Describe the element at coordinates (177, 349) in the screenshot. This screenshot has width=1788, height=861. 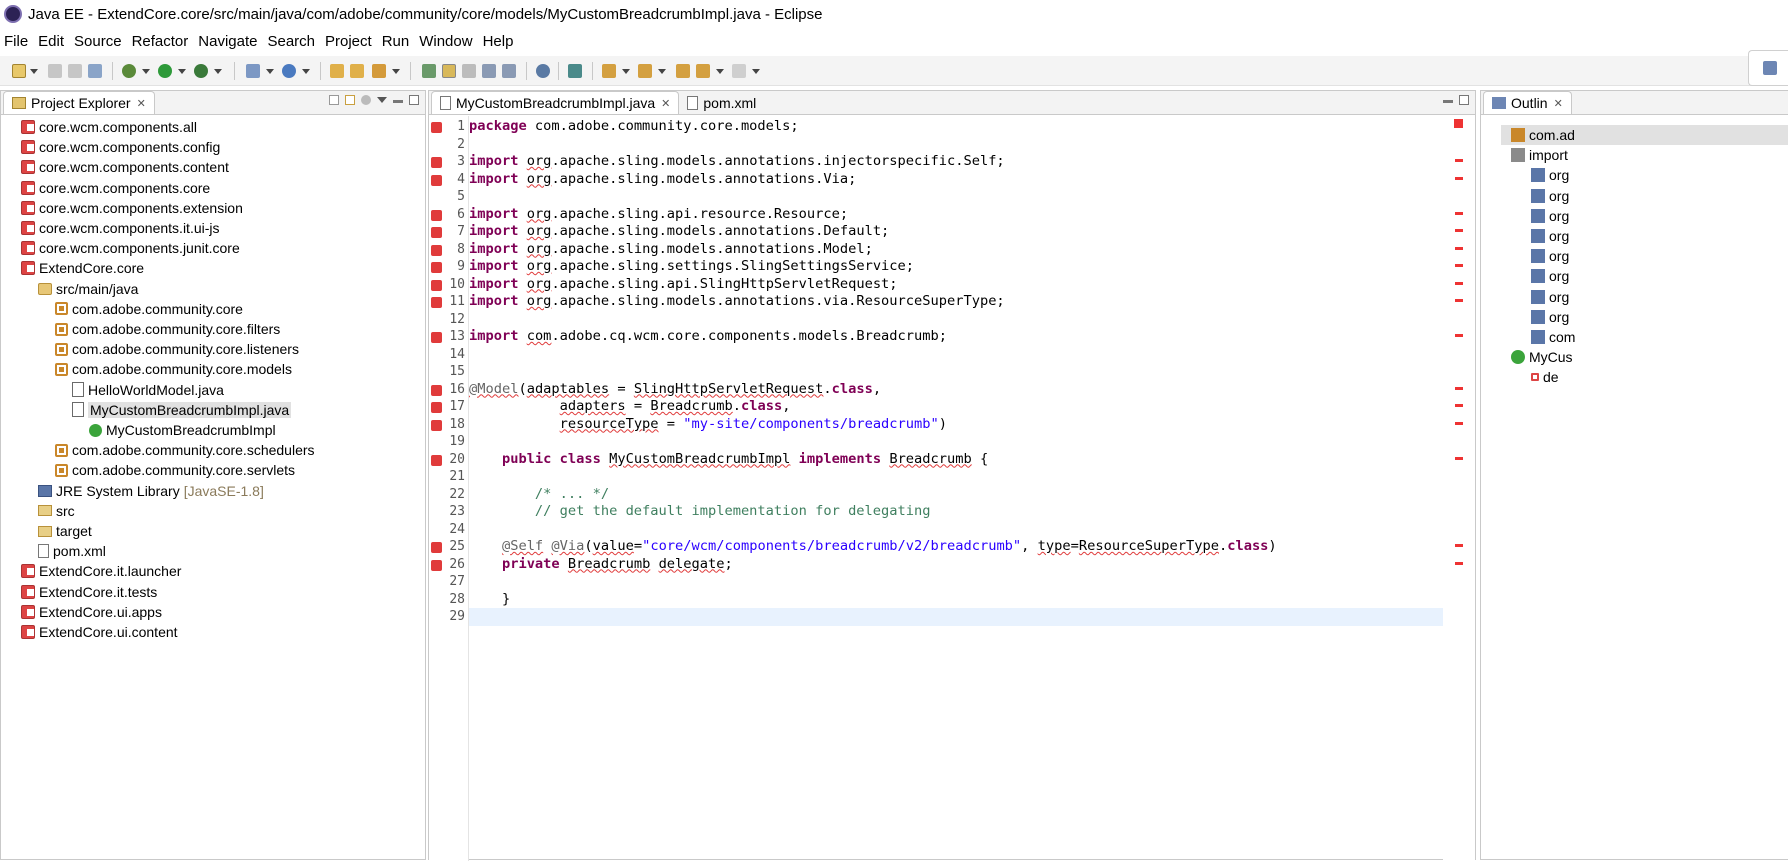
I see `tree-item: com.adobe.community.core.listeners` at that location.